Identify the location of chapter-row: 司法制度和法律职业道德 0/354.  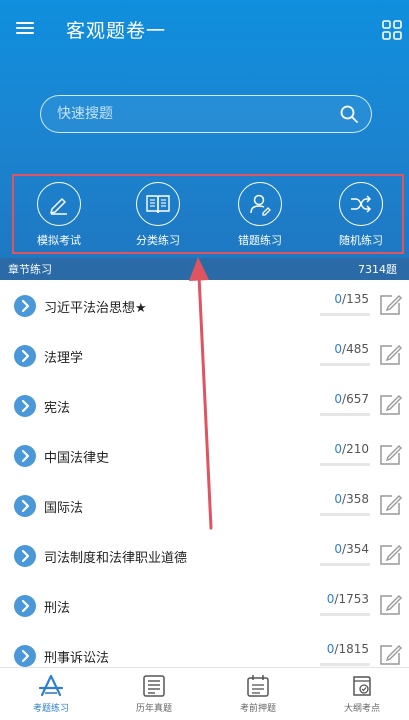
(204, 557).